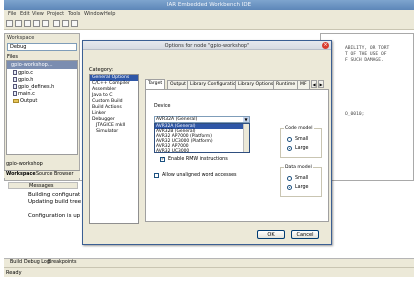  I want to click on tree-item-main-c: main.c, so click(24, 94).